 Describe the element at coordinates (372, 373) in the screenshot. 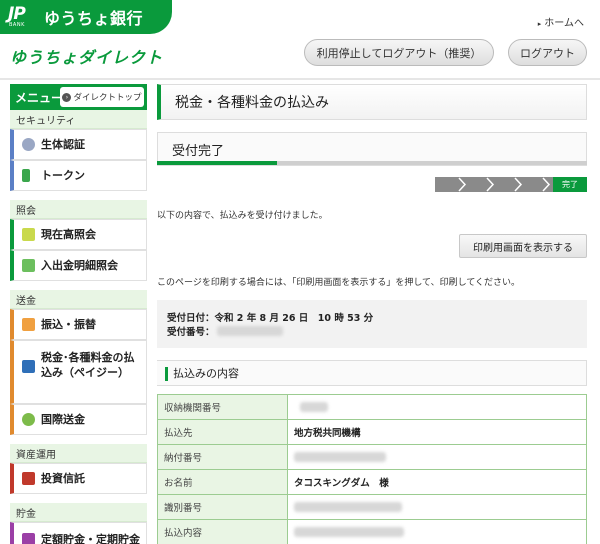

I see `section-header-payment-details: 払込みの内容` at that location.